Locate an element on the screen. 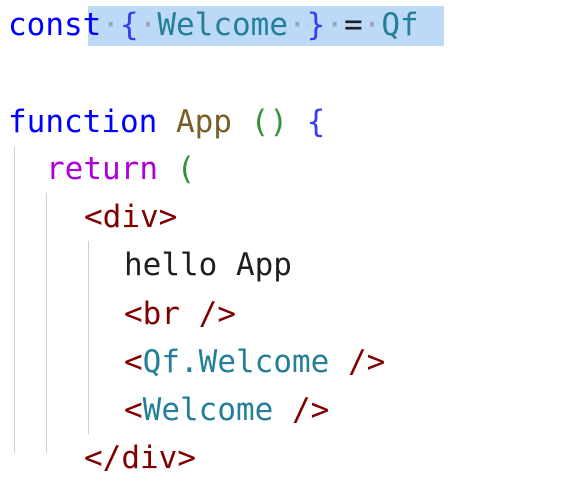 Image resolution: width=576 pixels, height=482 pixels. jsx-tag-div-open: <div> is located at coordinates (131, 217).